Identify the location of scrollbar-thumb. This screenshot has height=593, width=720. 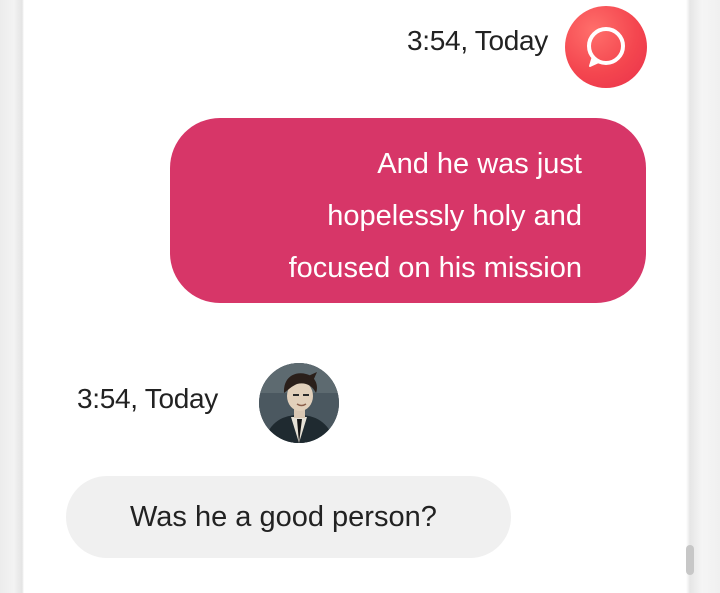
(690, 560).